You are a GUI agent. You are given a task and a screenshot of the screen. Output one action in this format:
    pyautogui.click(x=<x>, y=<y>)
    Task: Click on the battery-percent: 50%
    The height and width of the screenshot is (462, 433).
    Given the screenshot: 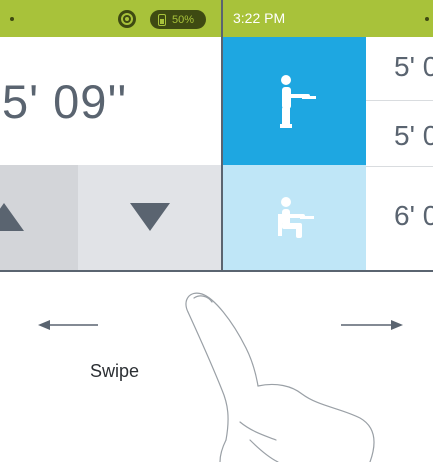 What is the action you would take?
    pyautogui.click(x=183, y=19)
    